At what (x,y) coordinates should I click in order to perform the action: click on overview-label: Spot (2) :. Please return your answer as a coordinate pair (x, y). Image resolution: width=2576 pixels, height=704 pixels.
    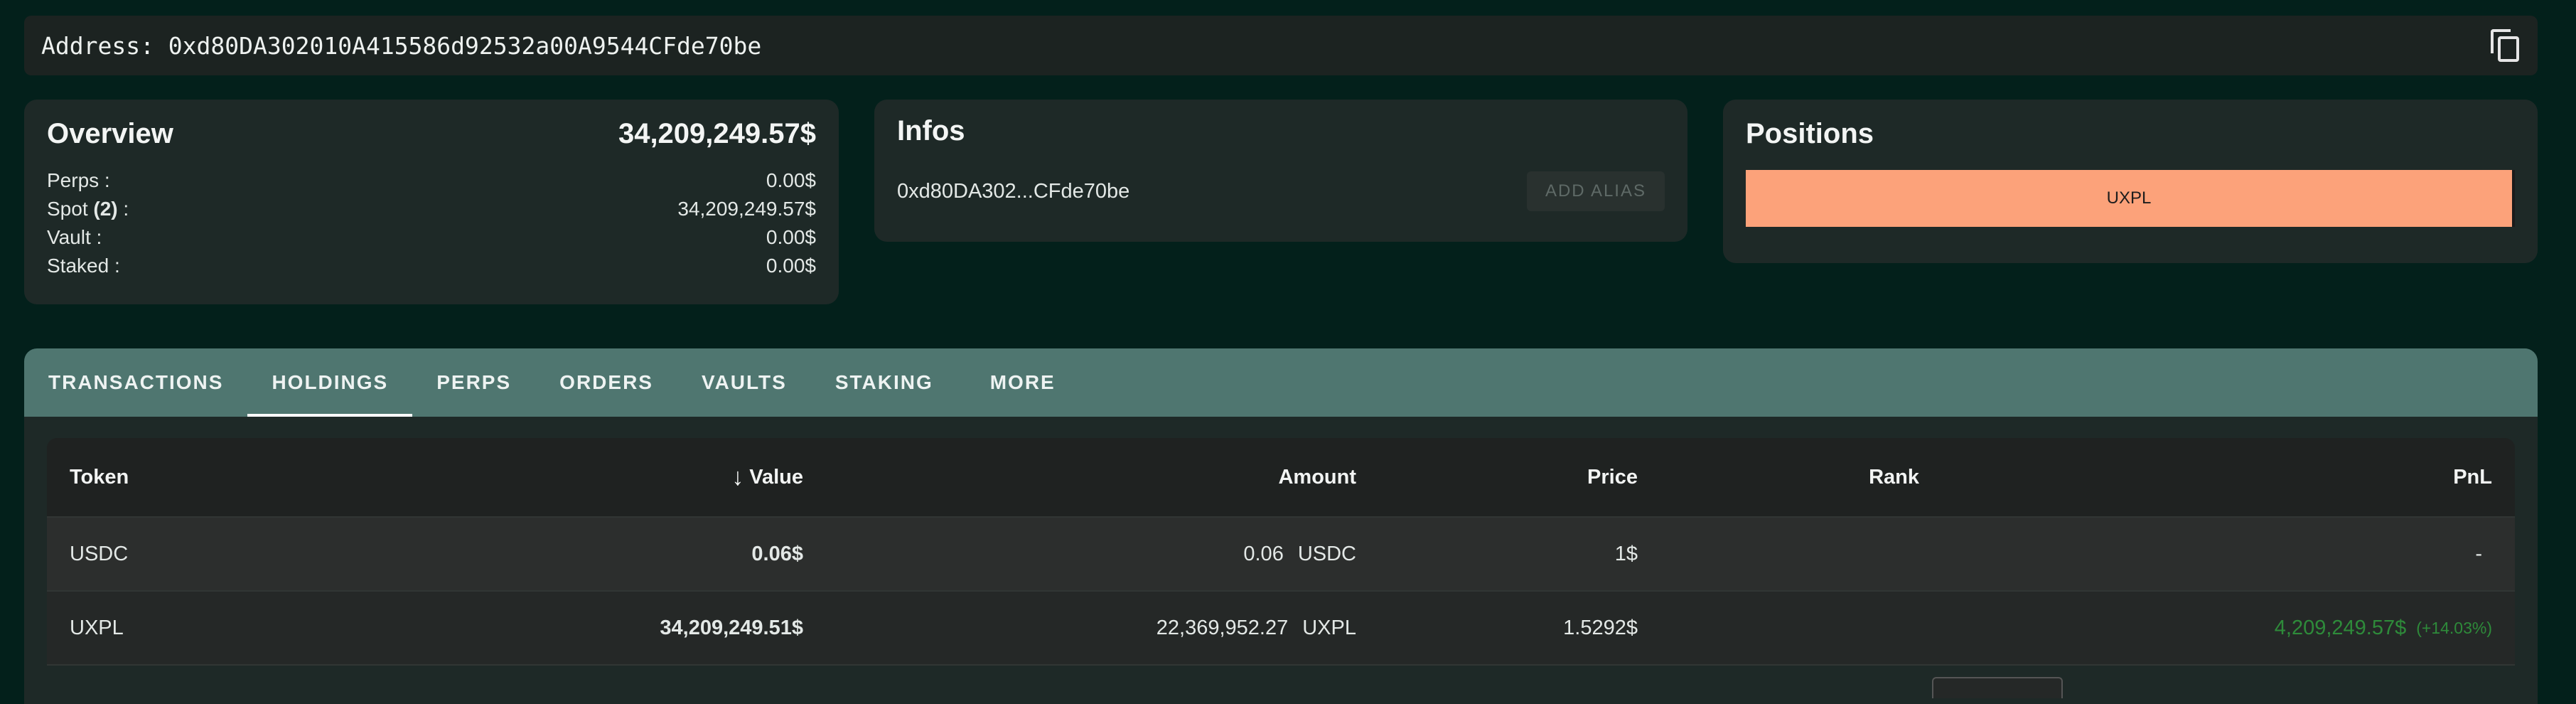
    Looking at the image, I should click on (88, 209).